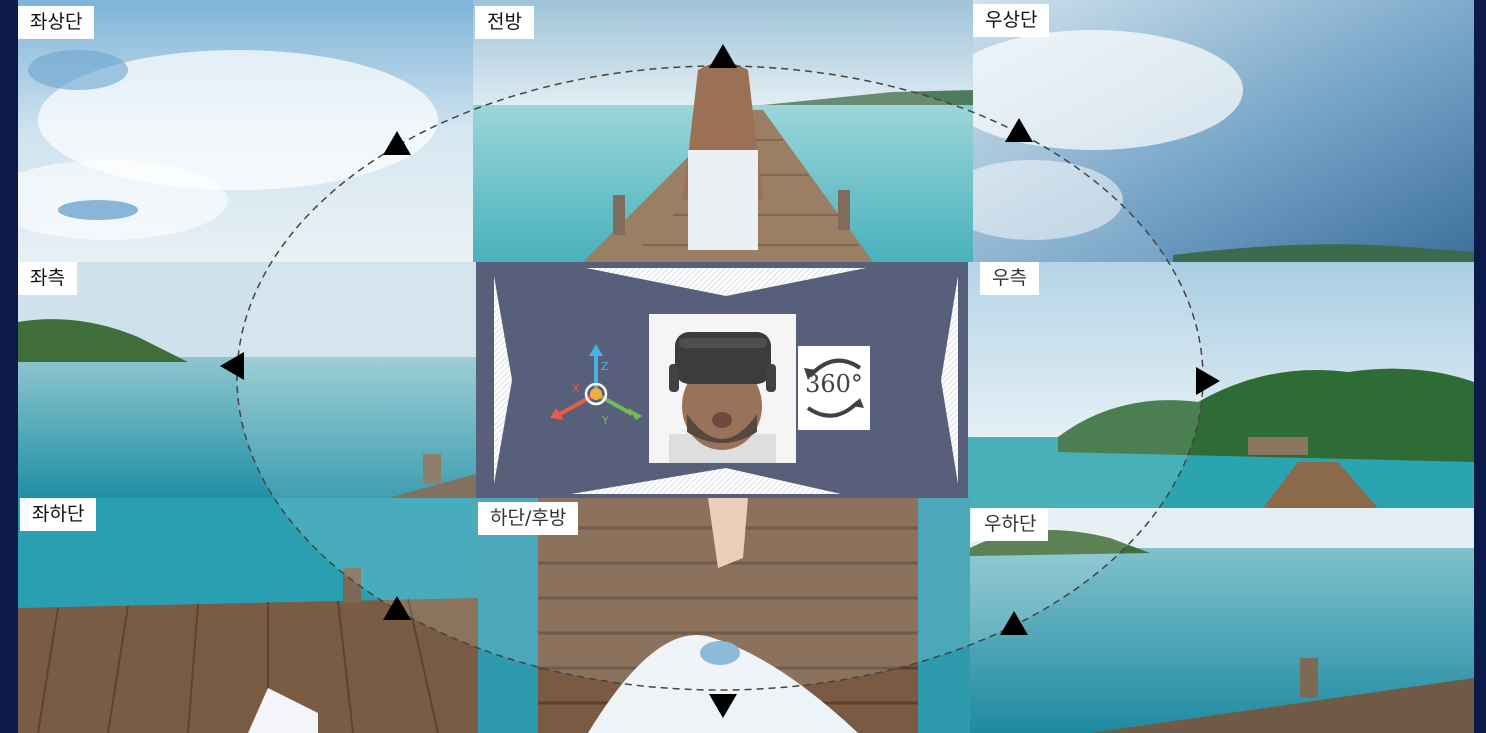 This screenshot has height=733, width=1486. What do you see at coordinates (722, 388) in the screenshot?
I see `vr-headset-person-icon` at bounding box center [722, 388].